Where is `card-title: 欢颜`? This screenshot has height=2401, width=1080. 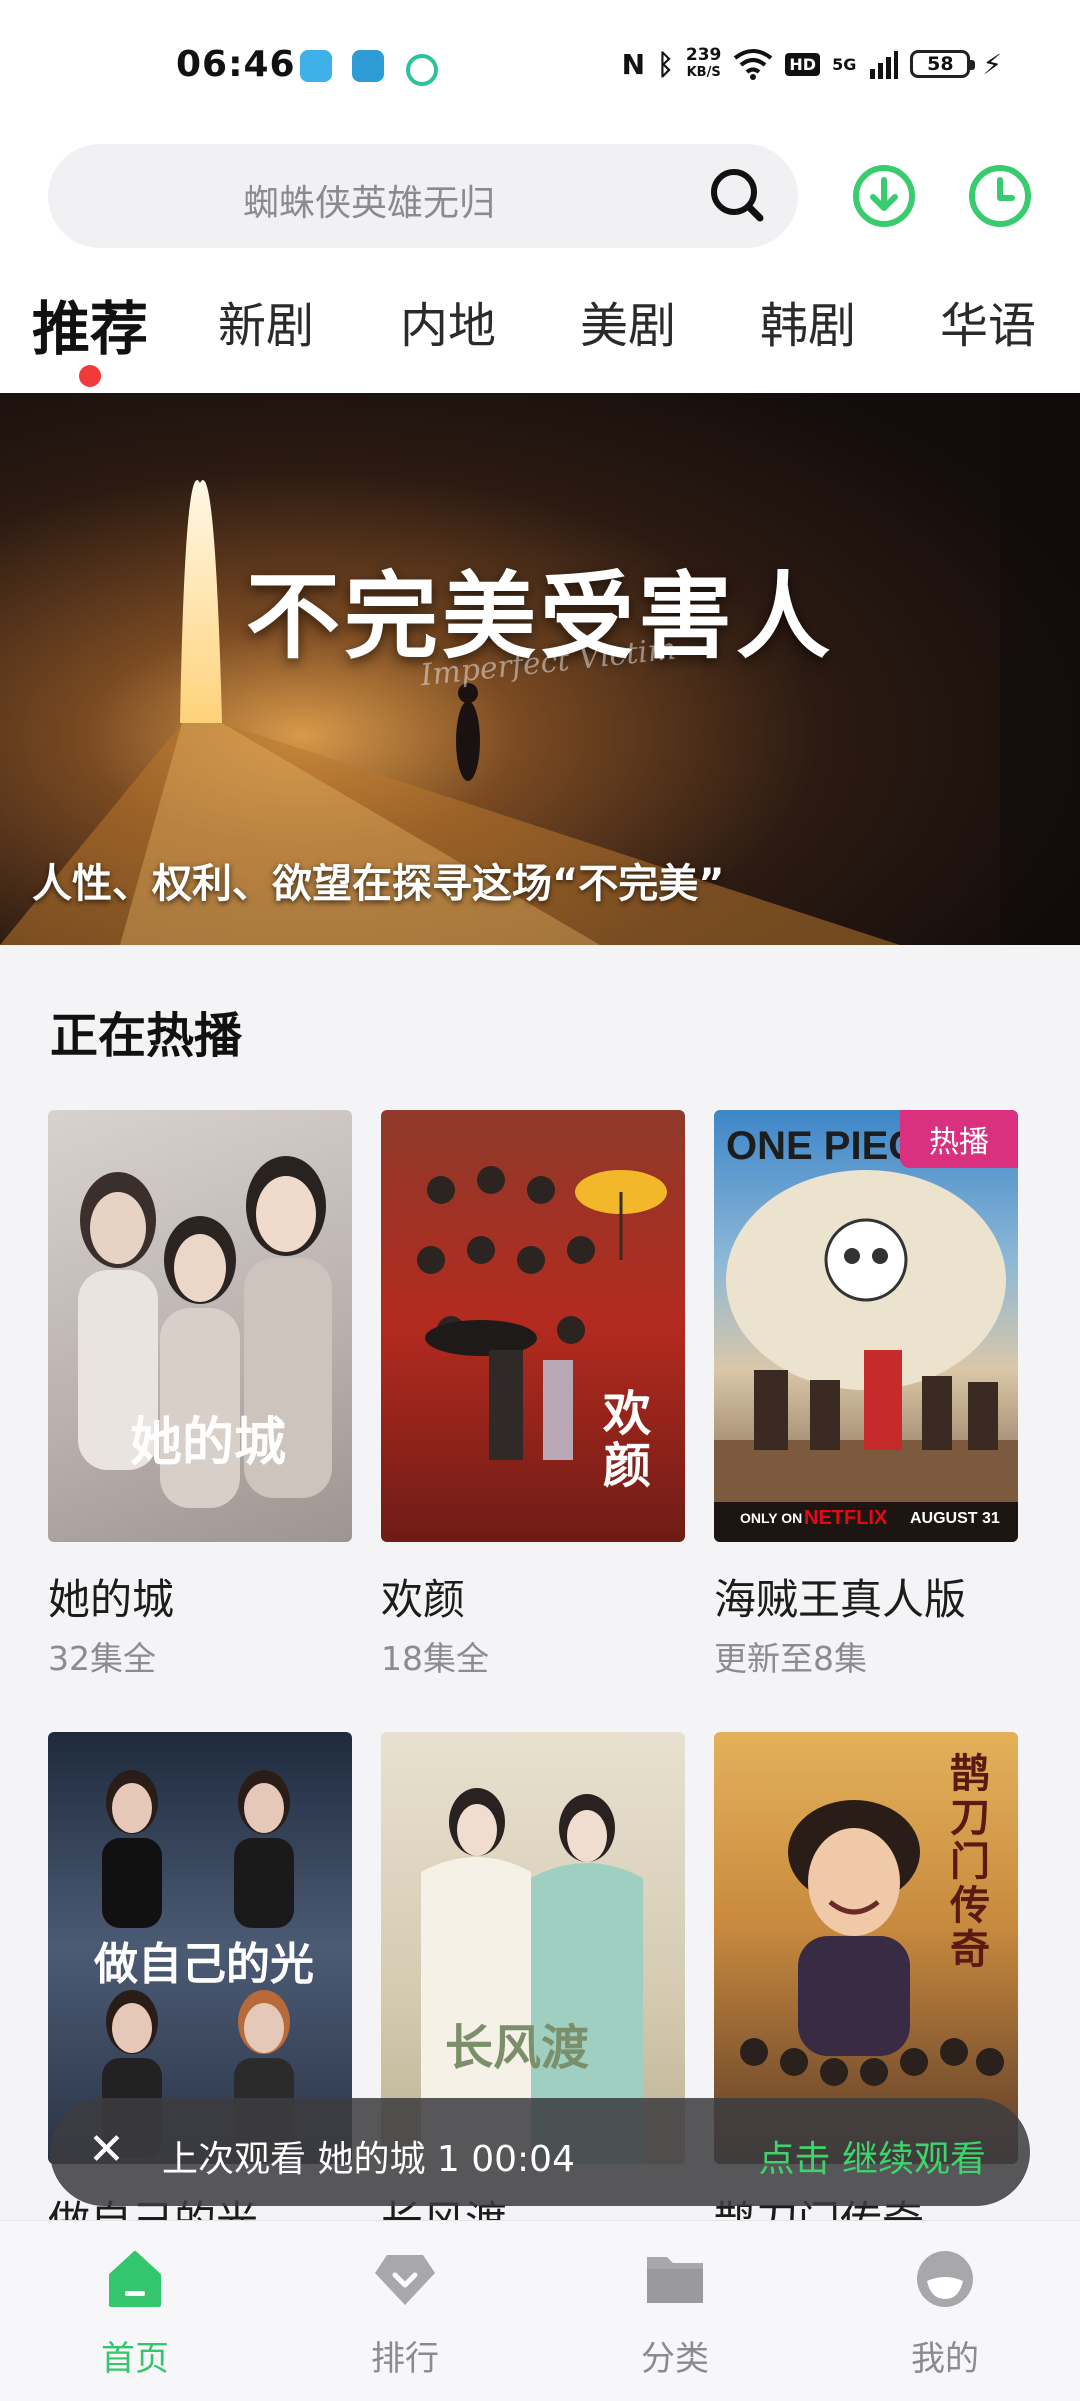
card-title: 欢颜 is located at coordinates (423, 1599).